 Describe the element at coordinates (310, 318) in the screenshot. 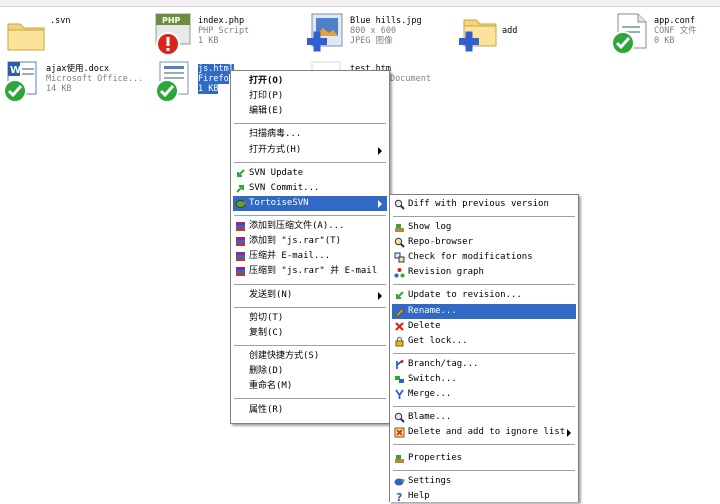

I see `menu-cut: 剪切(T)` at that location.